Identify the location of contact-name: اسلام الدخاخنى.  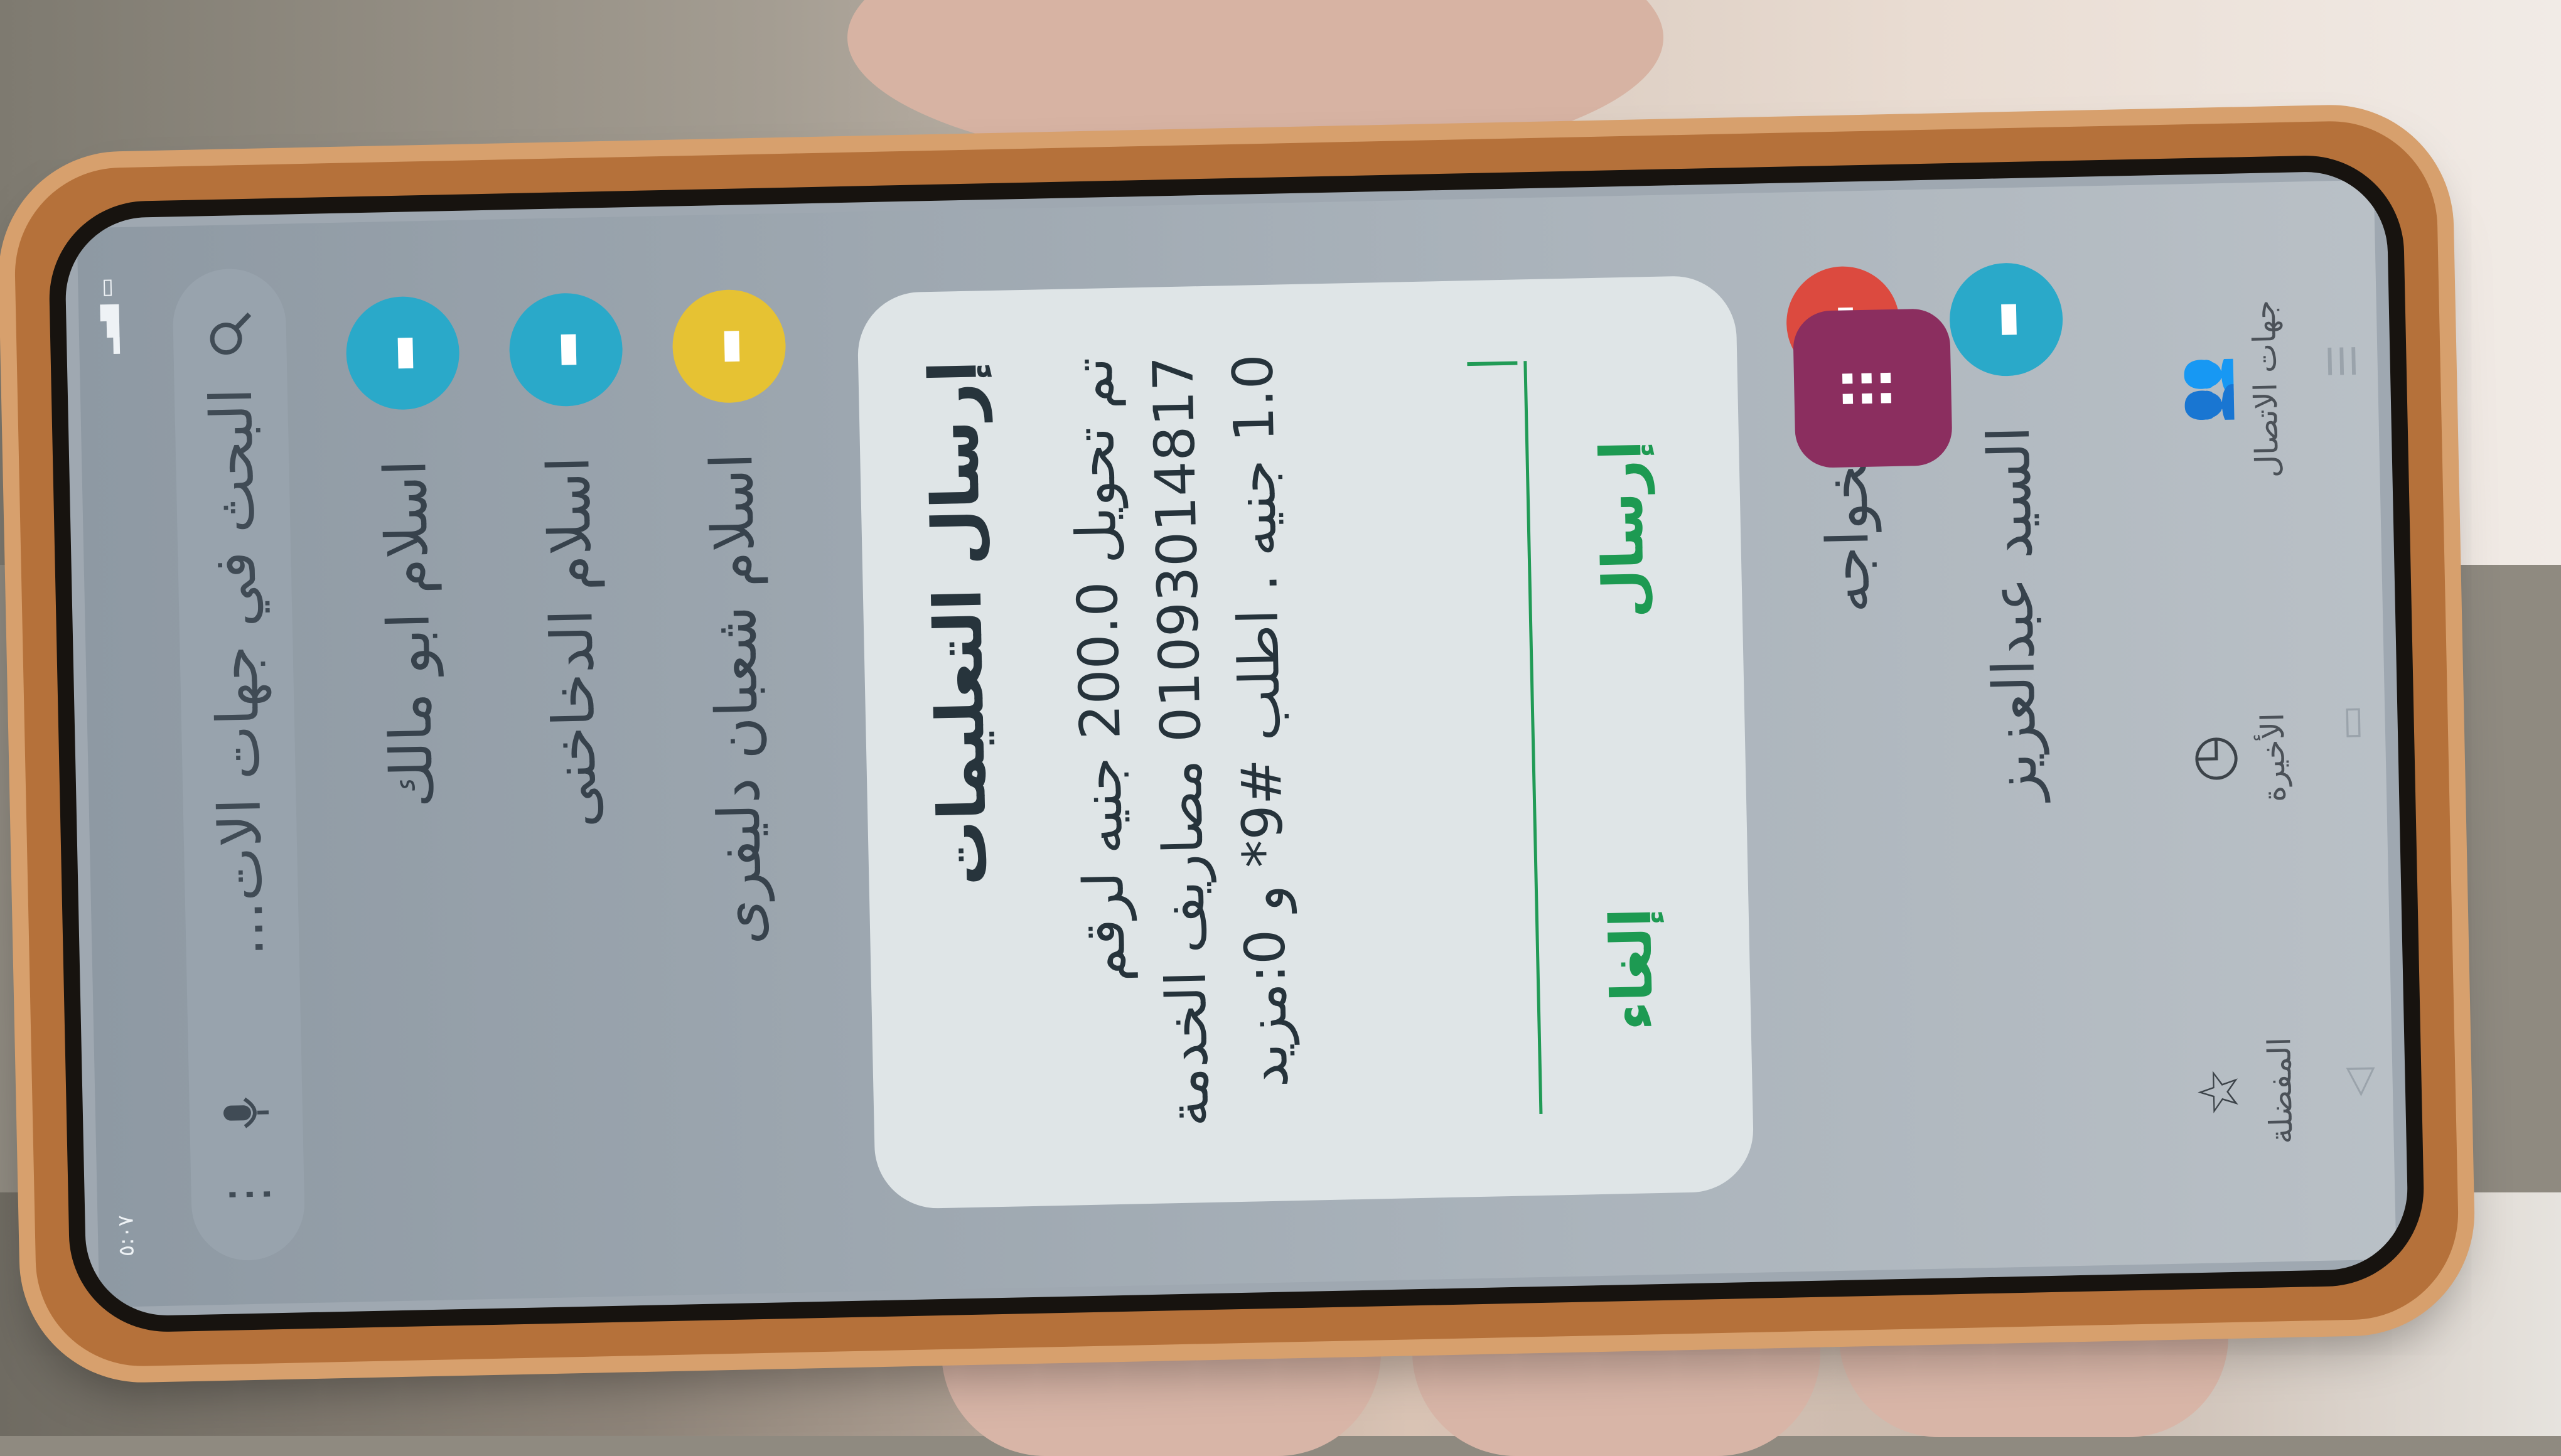
(572, 642).